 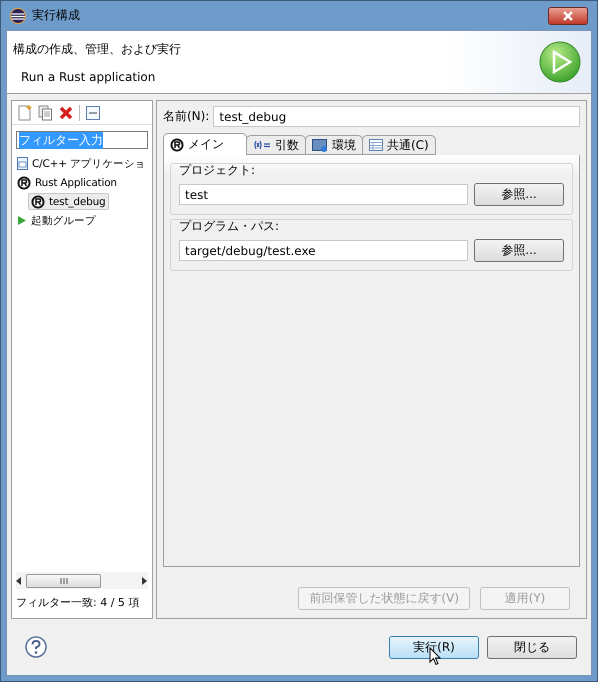 I want to click on horizontal-scrollbar, so click(x=82, y=580).